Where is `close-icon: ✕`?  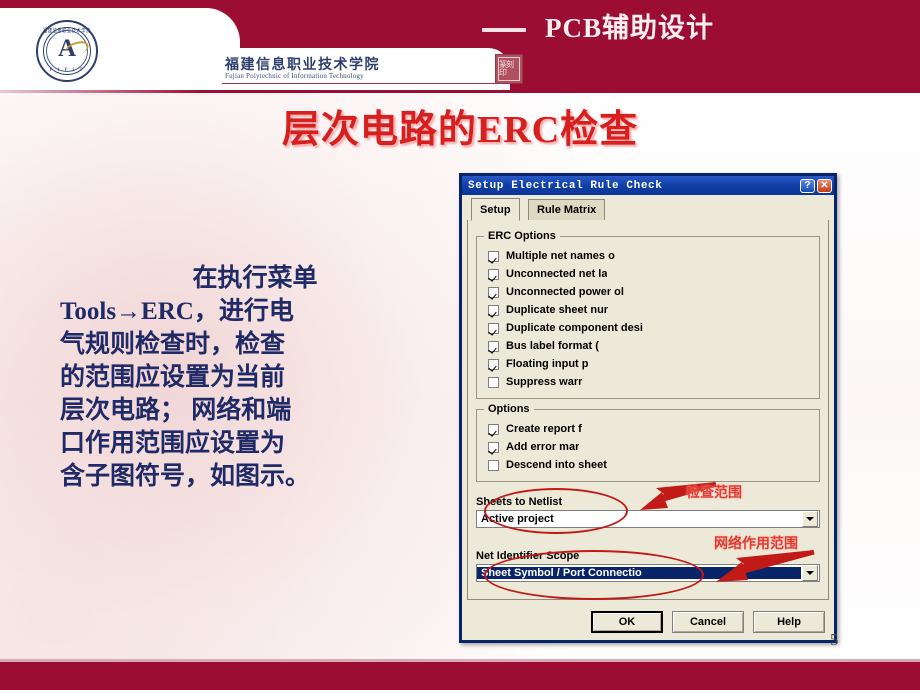
close-icon: ✕ is located at coordinates (824, 185).